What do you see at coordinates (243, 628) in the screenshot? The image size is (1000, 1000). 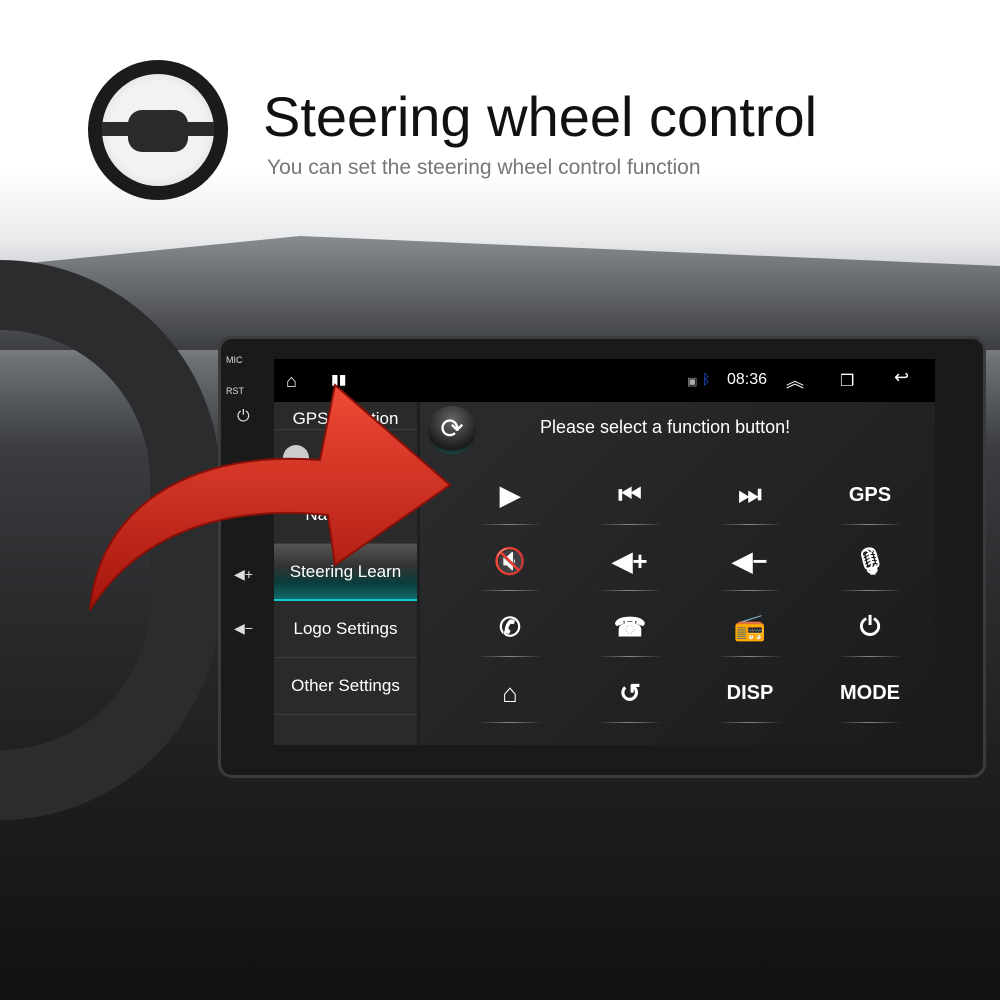 I see `volume-down-icon: ◀−` at bounding box center [243, 628].